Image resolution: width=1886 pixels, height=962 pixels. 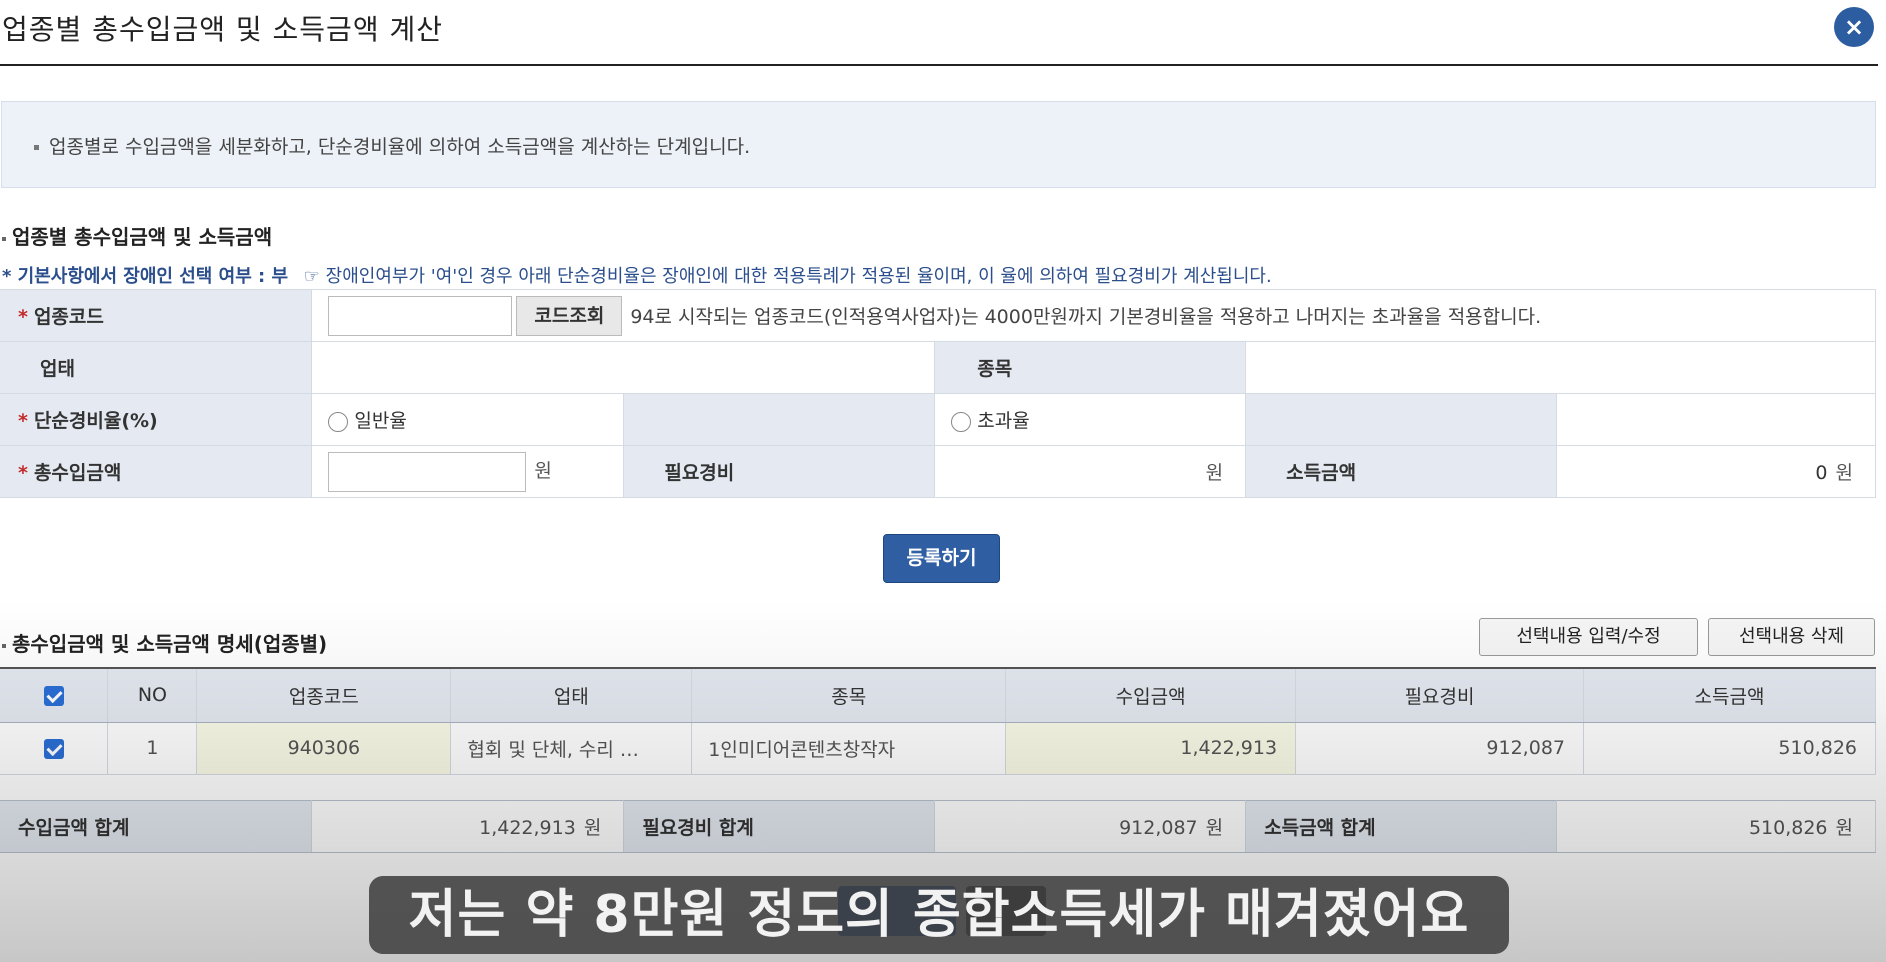 I want to click on select-all-checkbox, so click(x=53, y=695).